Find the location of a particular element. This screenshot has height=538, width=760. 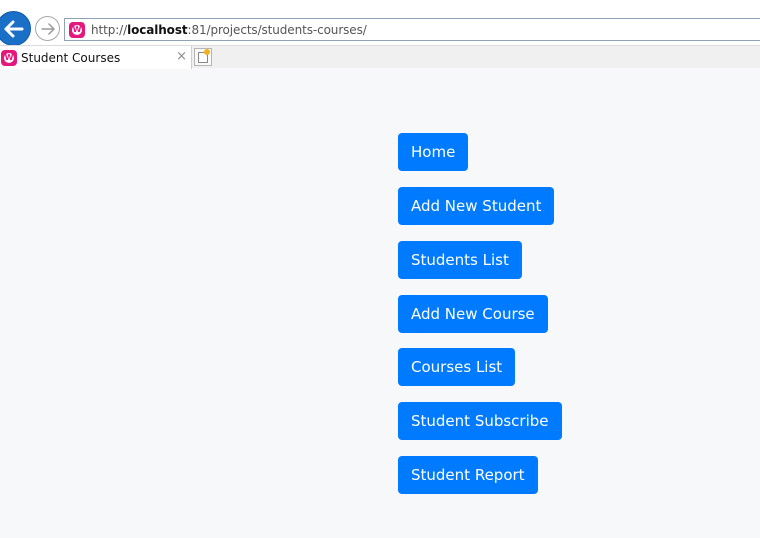

add-new-course-button: Add New Course is located at coordinates (473, 314).